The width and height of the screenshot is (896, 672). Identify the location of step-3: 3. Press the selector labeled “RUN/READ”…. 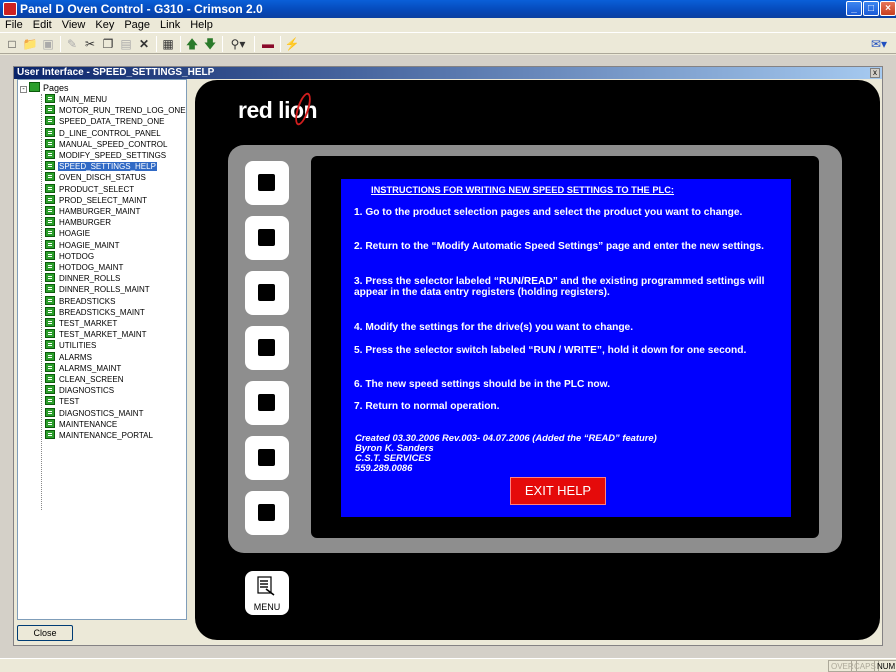
(559, 287).